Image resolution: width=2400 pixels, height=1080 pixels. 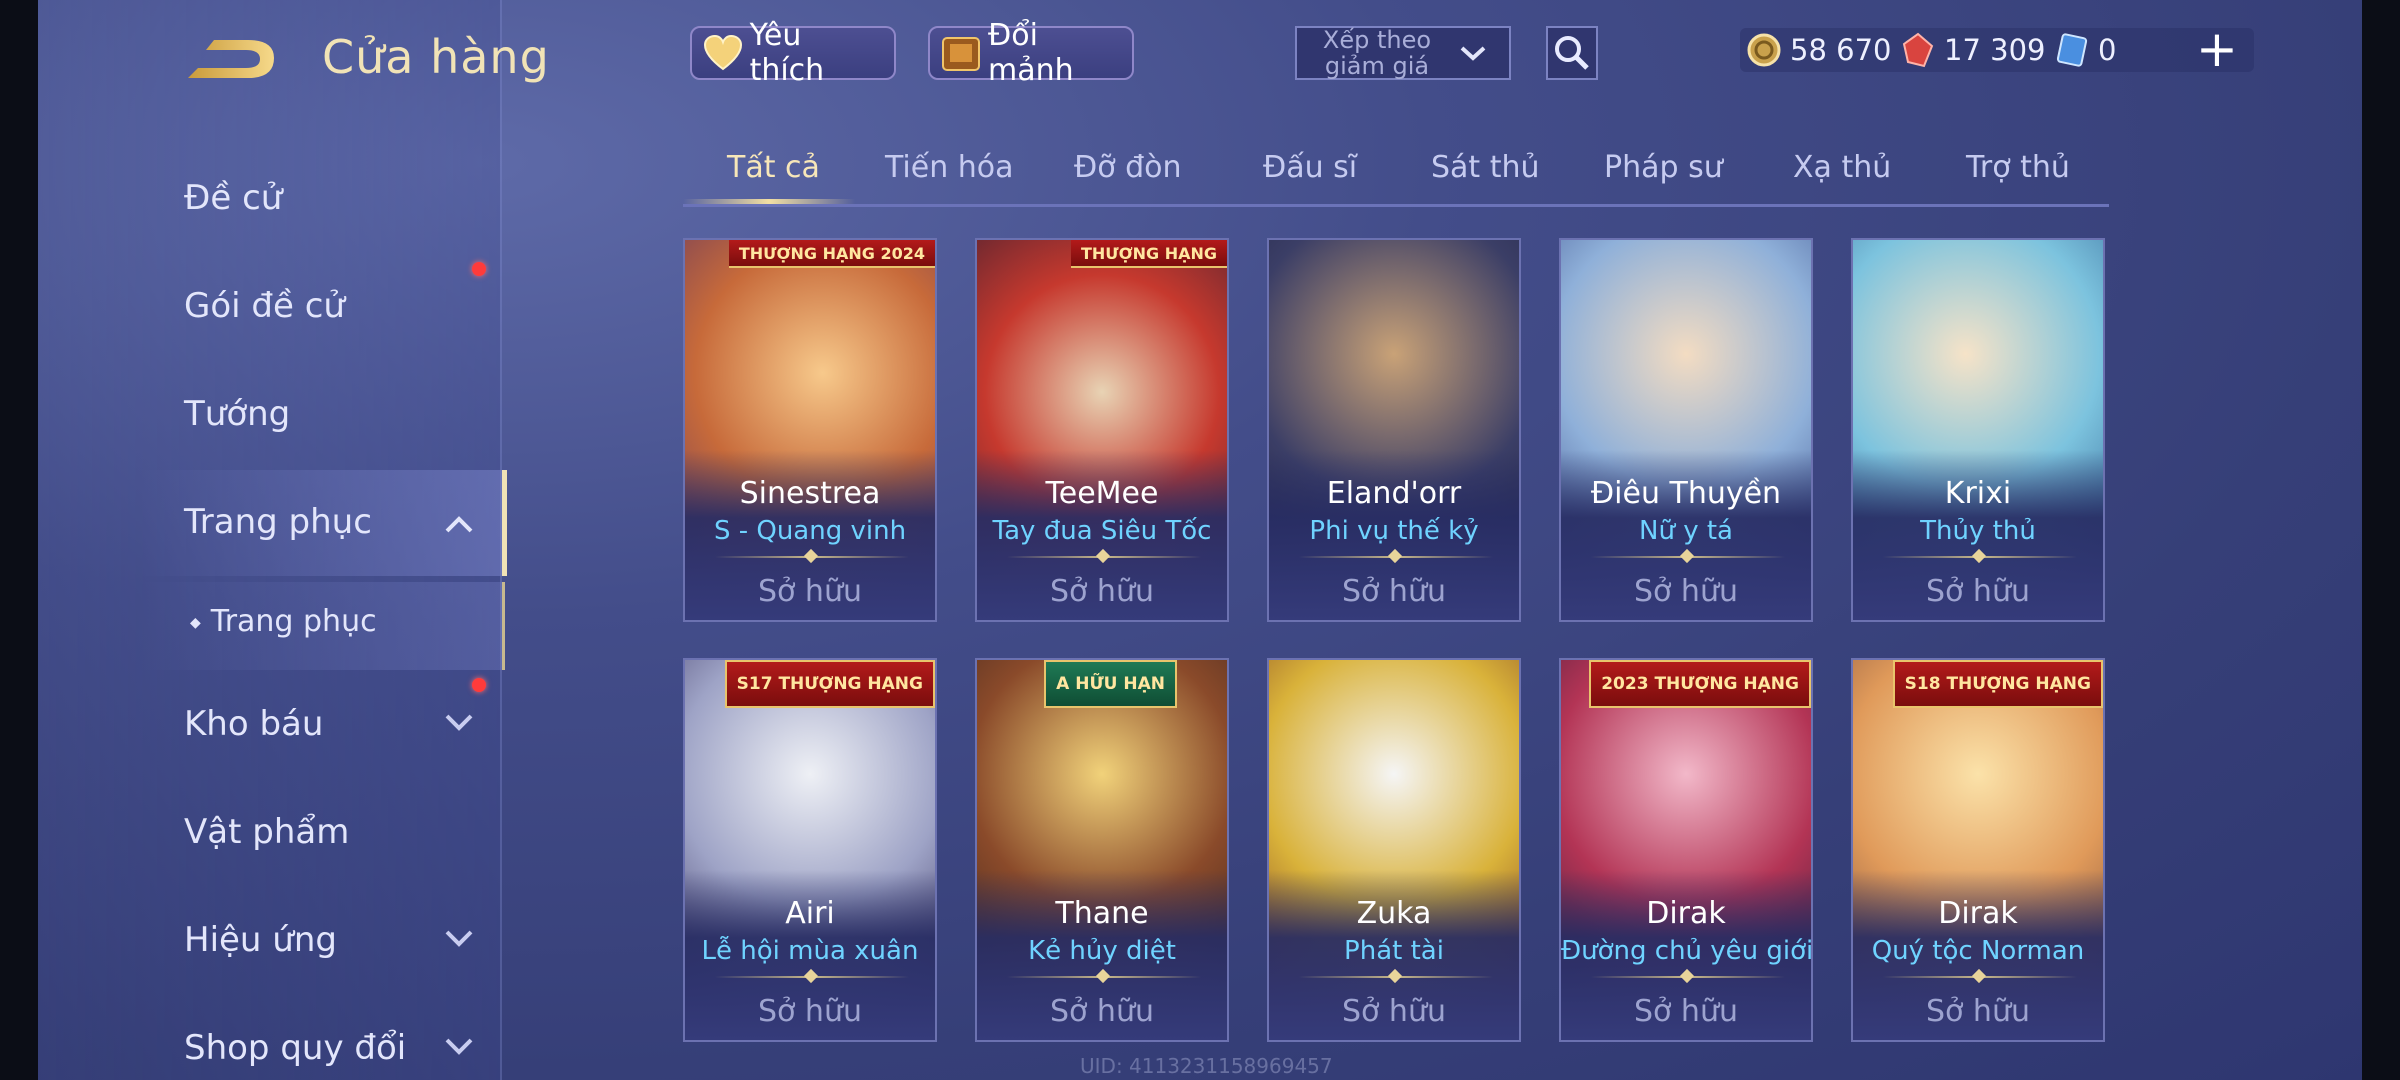 I want to click on hero-name: Điêu Thuyền, so click(x=1686, y=493).